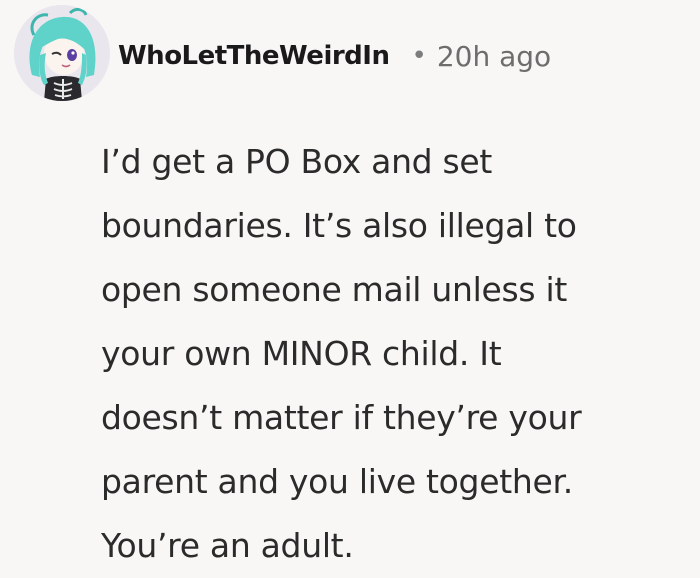  Describe the element at coordinates (341, 417) in the screenshot. I see `comment-body-line: doesn’t matter if they’re your` at that location.